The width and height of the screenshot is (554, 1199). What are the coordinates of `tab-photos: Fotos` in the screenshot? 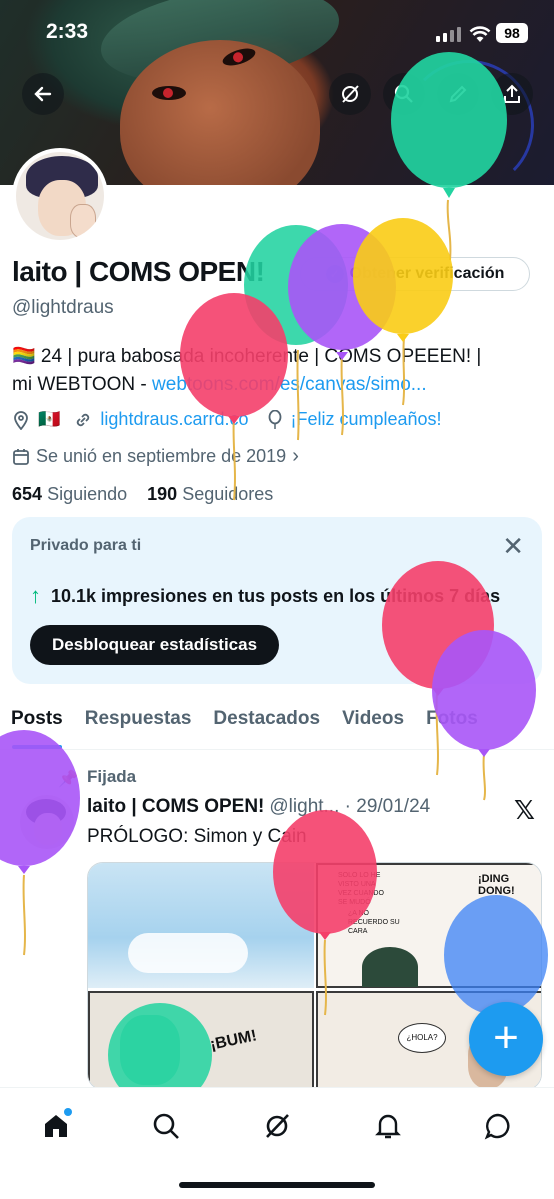 It's located at (452, 724).